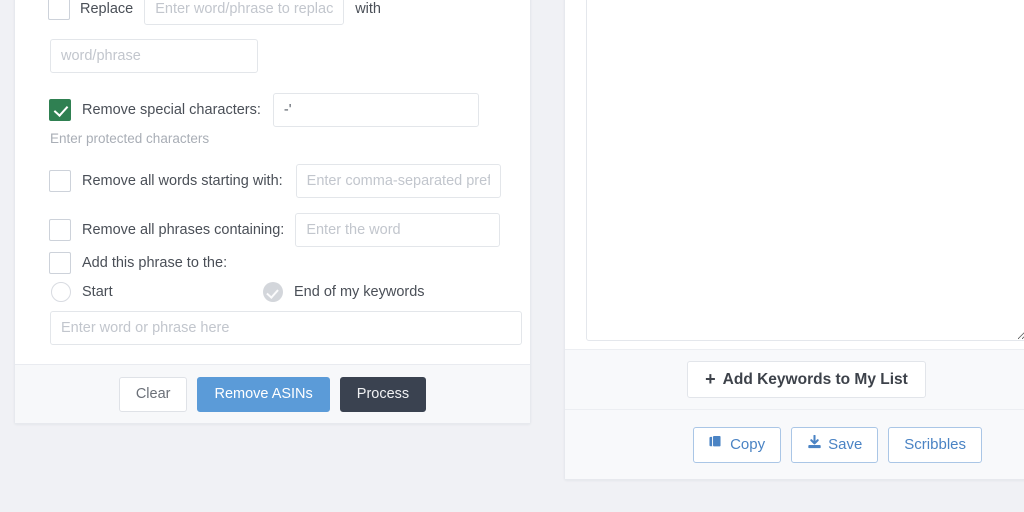  I want to click on remove-asins-button: Remove ASINs, so click(263, 394).